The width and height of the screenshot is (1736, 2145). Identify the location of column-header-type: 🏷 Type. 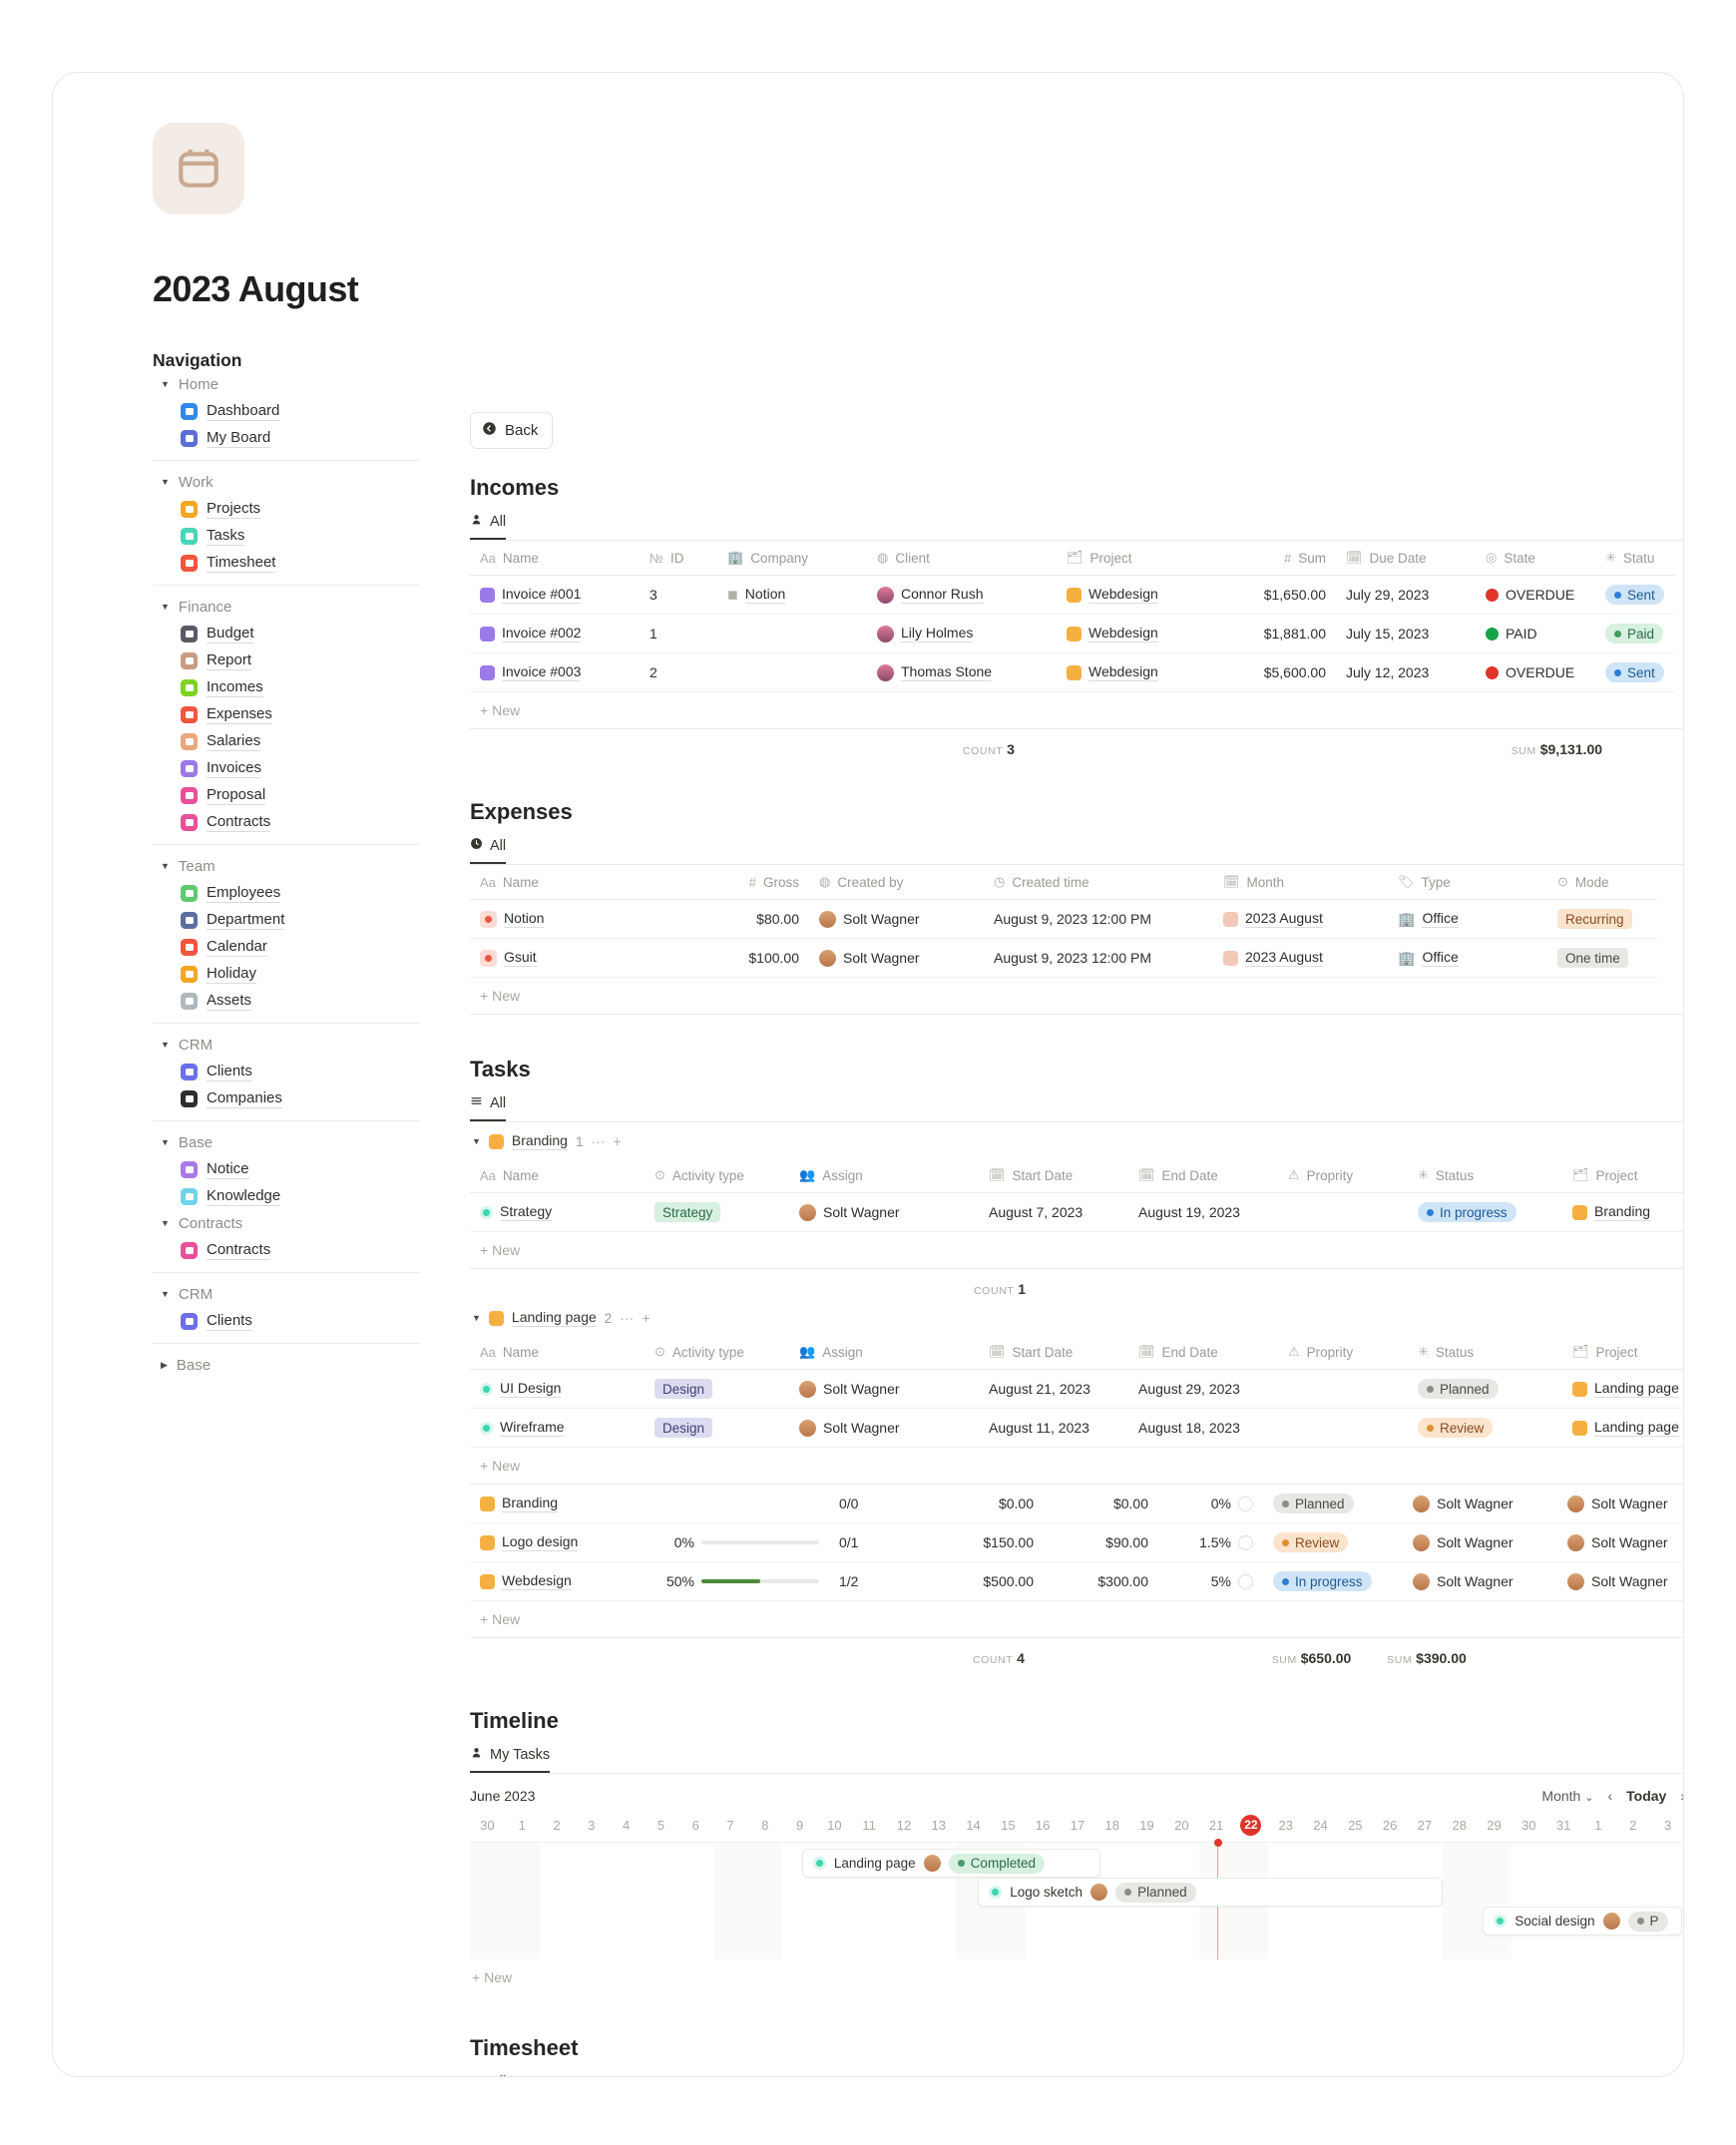
(1467, 882).